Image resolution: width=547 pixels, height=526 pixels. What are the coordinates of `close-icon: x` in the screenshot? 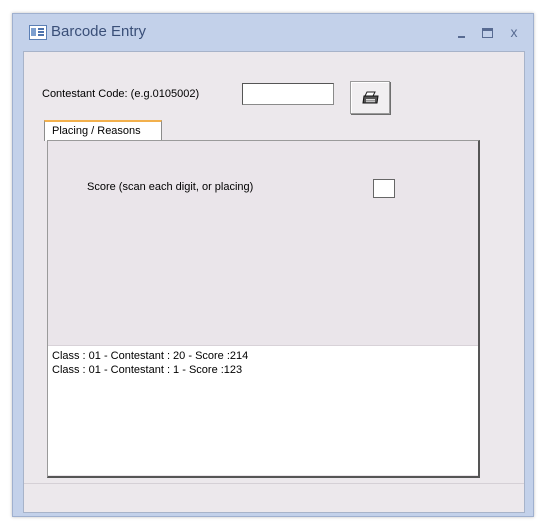 It's located at (514, 32).